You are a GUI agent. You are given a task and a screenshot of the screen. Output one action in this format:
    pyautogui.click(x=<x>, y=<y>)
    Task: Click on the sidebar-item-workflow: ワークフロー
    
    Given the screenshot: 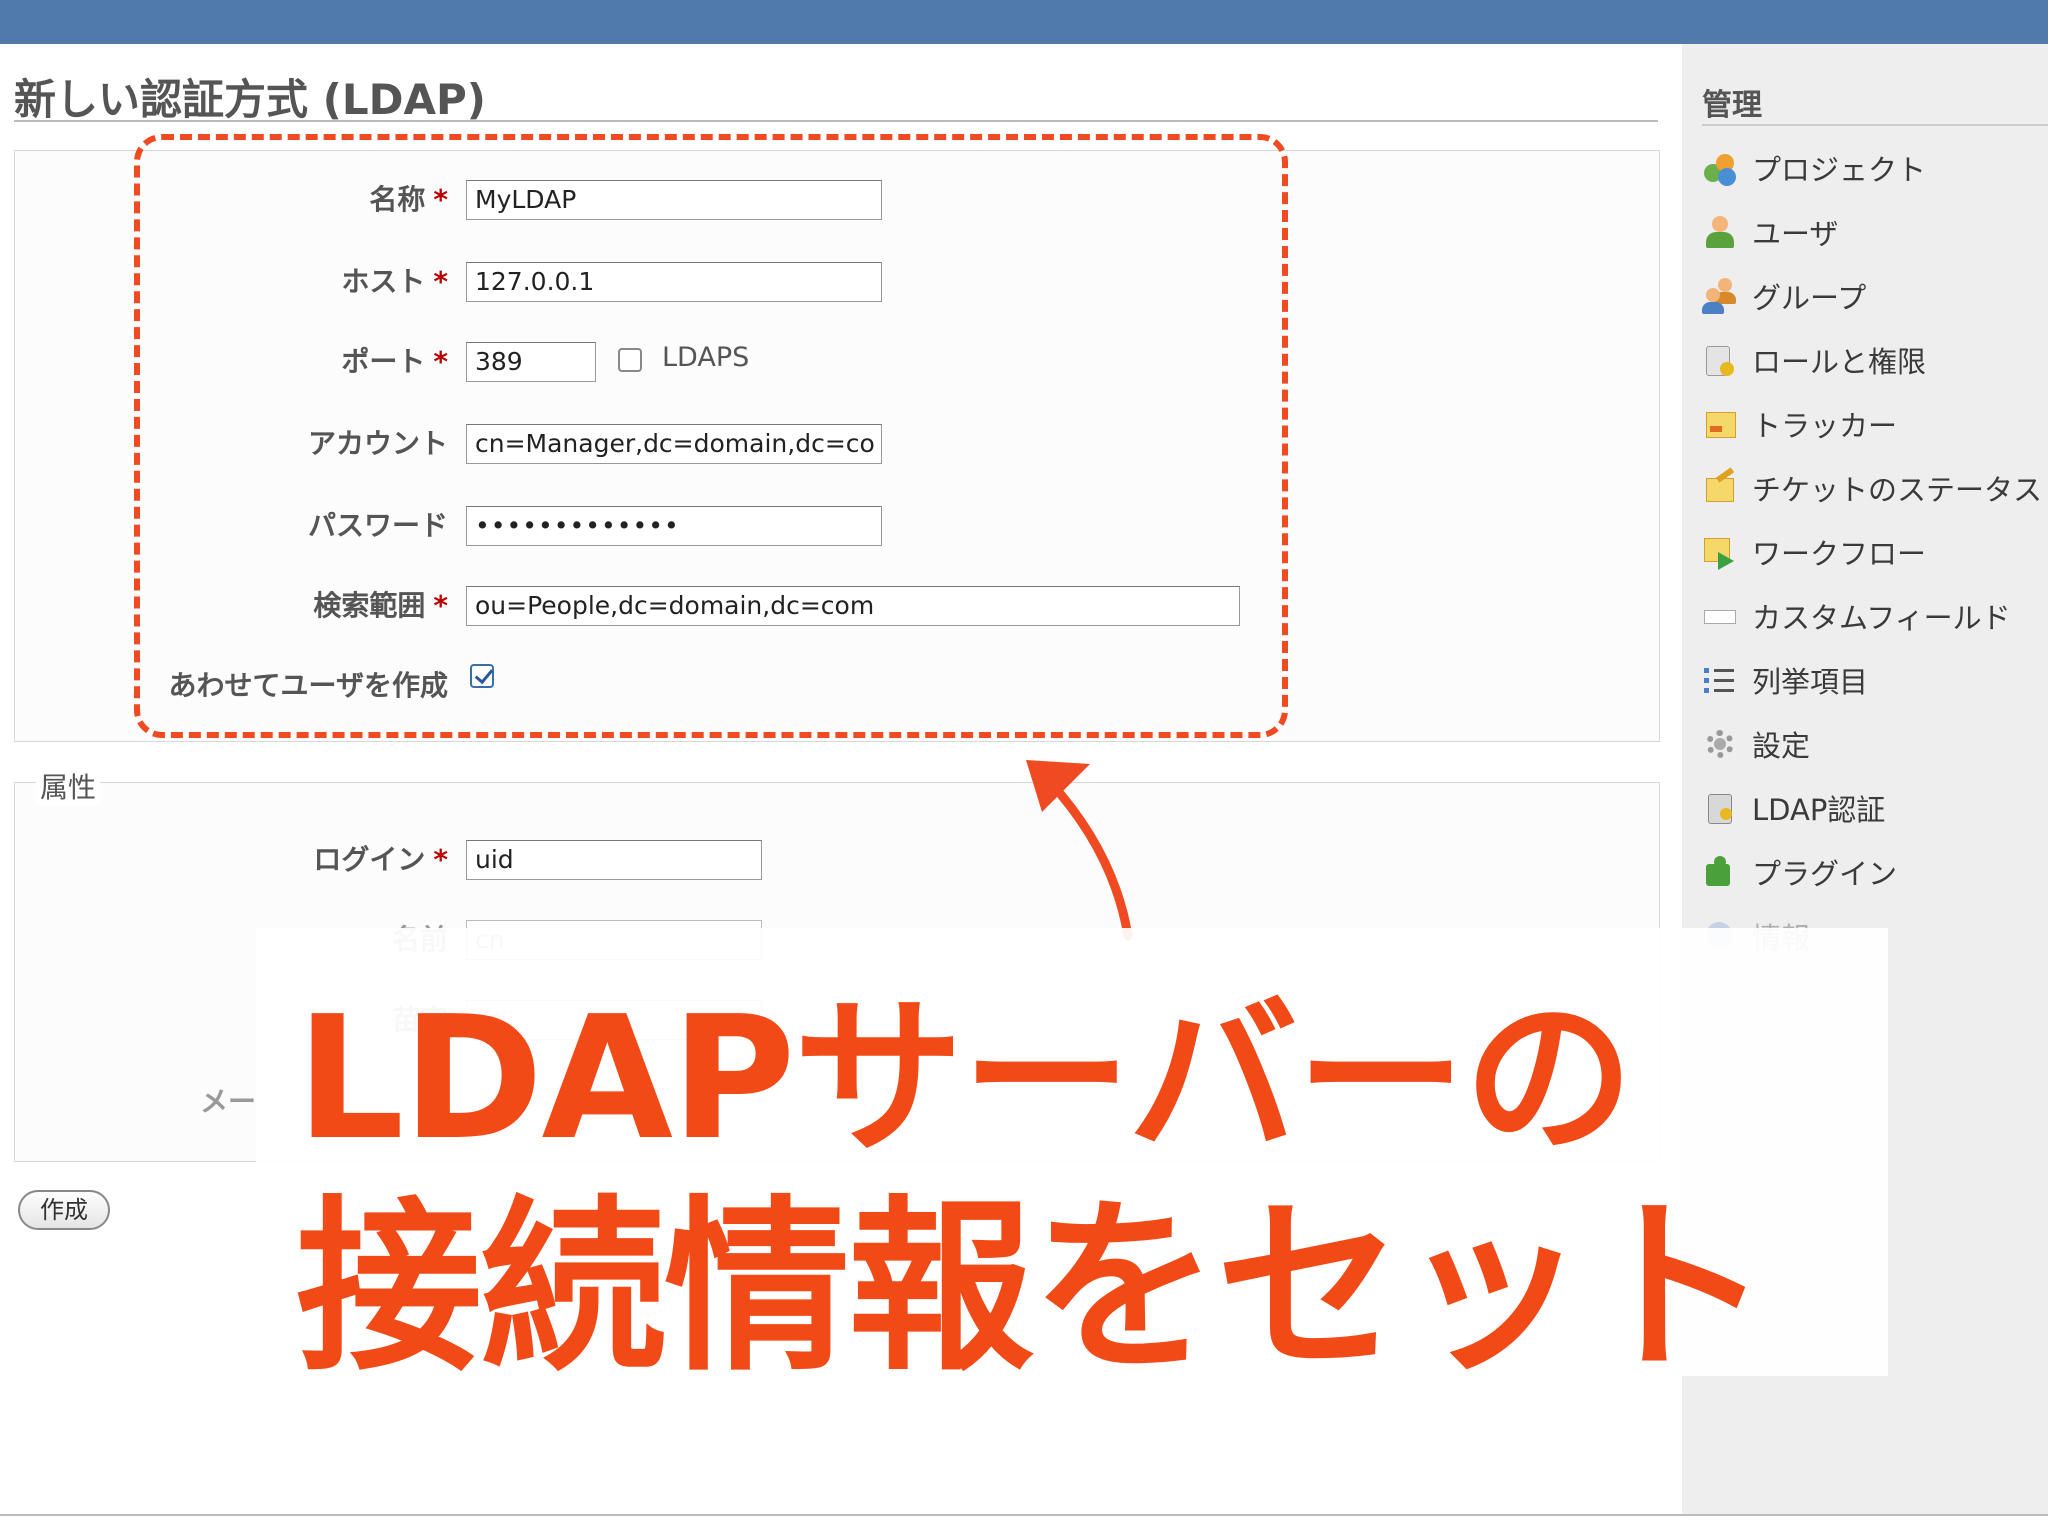 What is the action you would take?
    pyautogui.click(x=1814, y=552)
    